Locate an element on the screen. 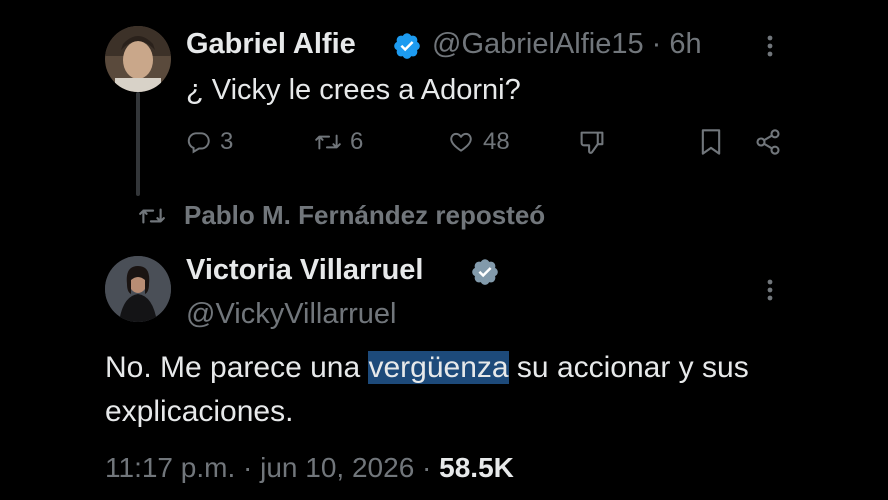 Image resolution: width=888 pixels, height=500 pixels. thumbs-down-icon is located at coordinates (592, 142).